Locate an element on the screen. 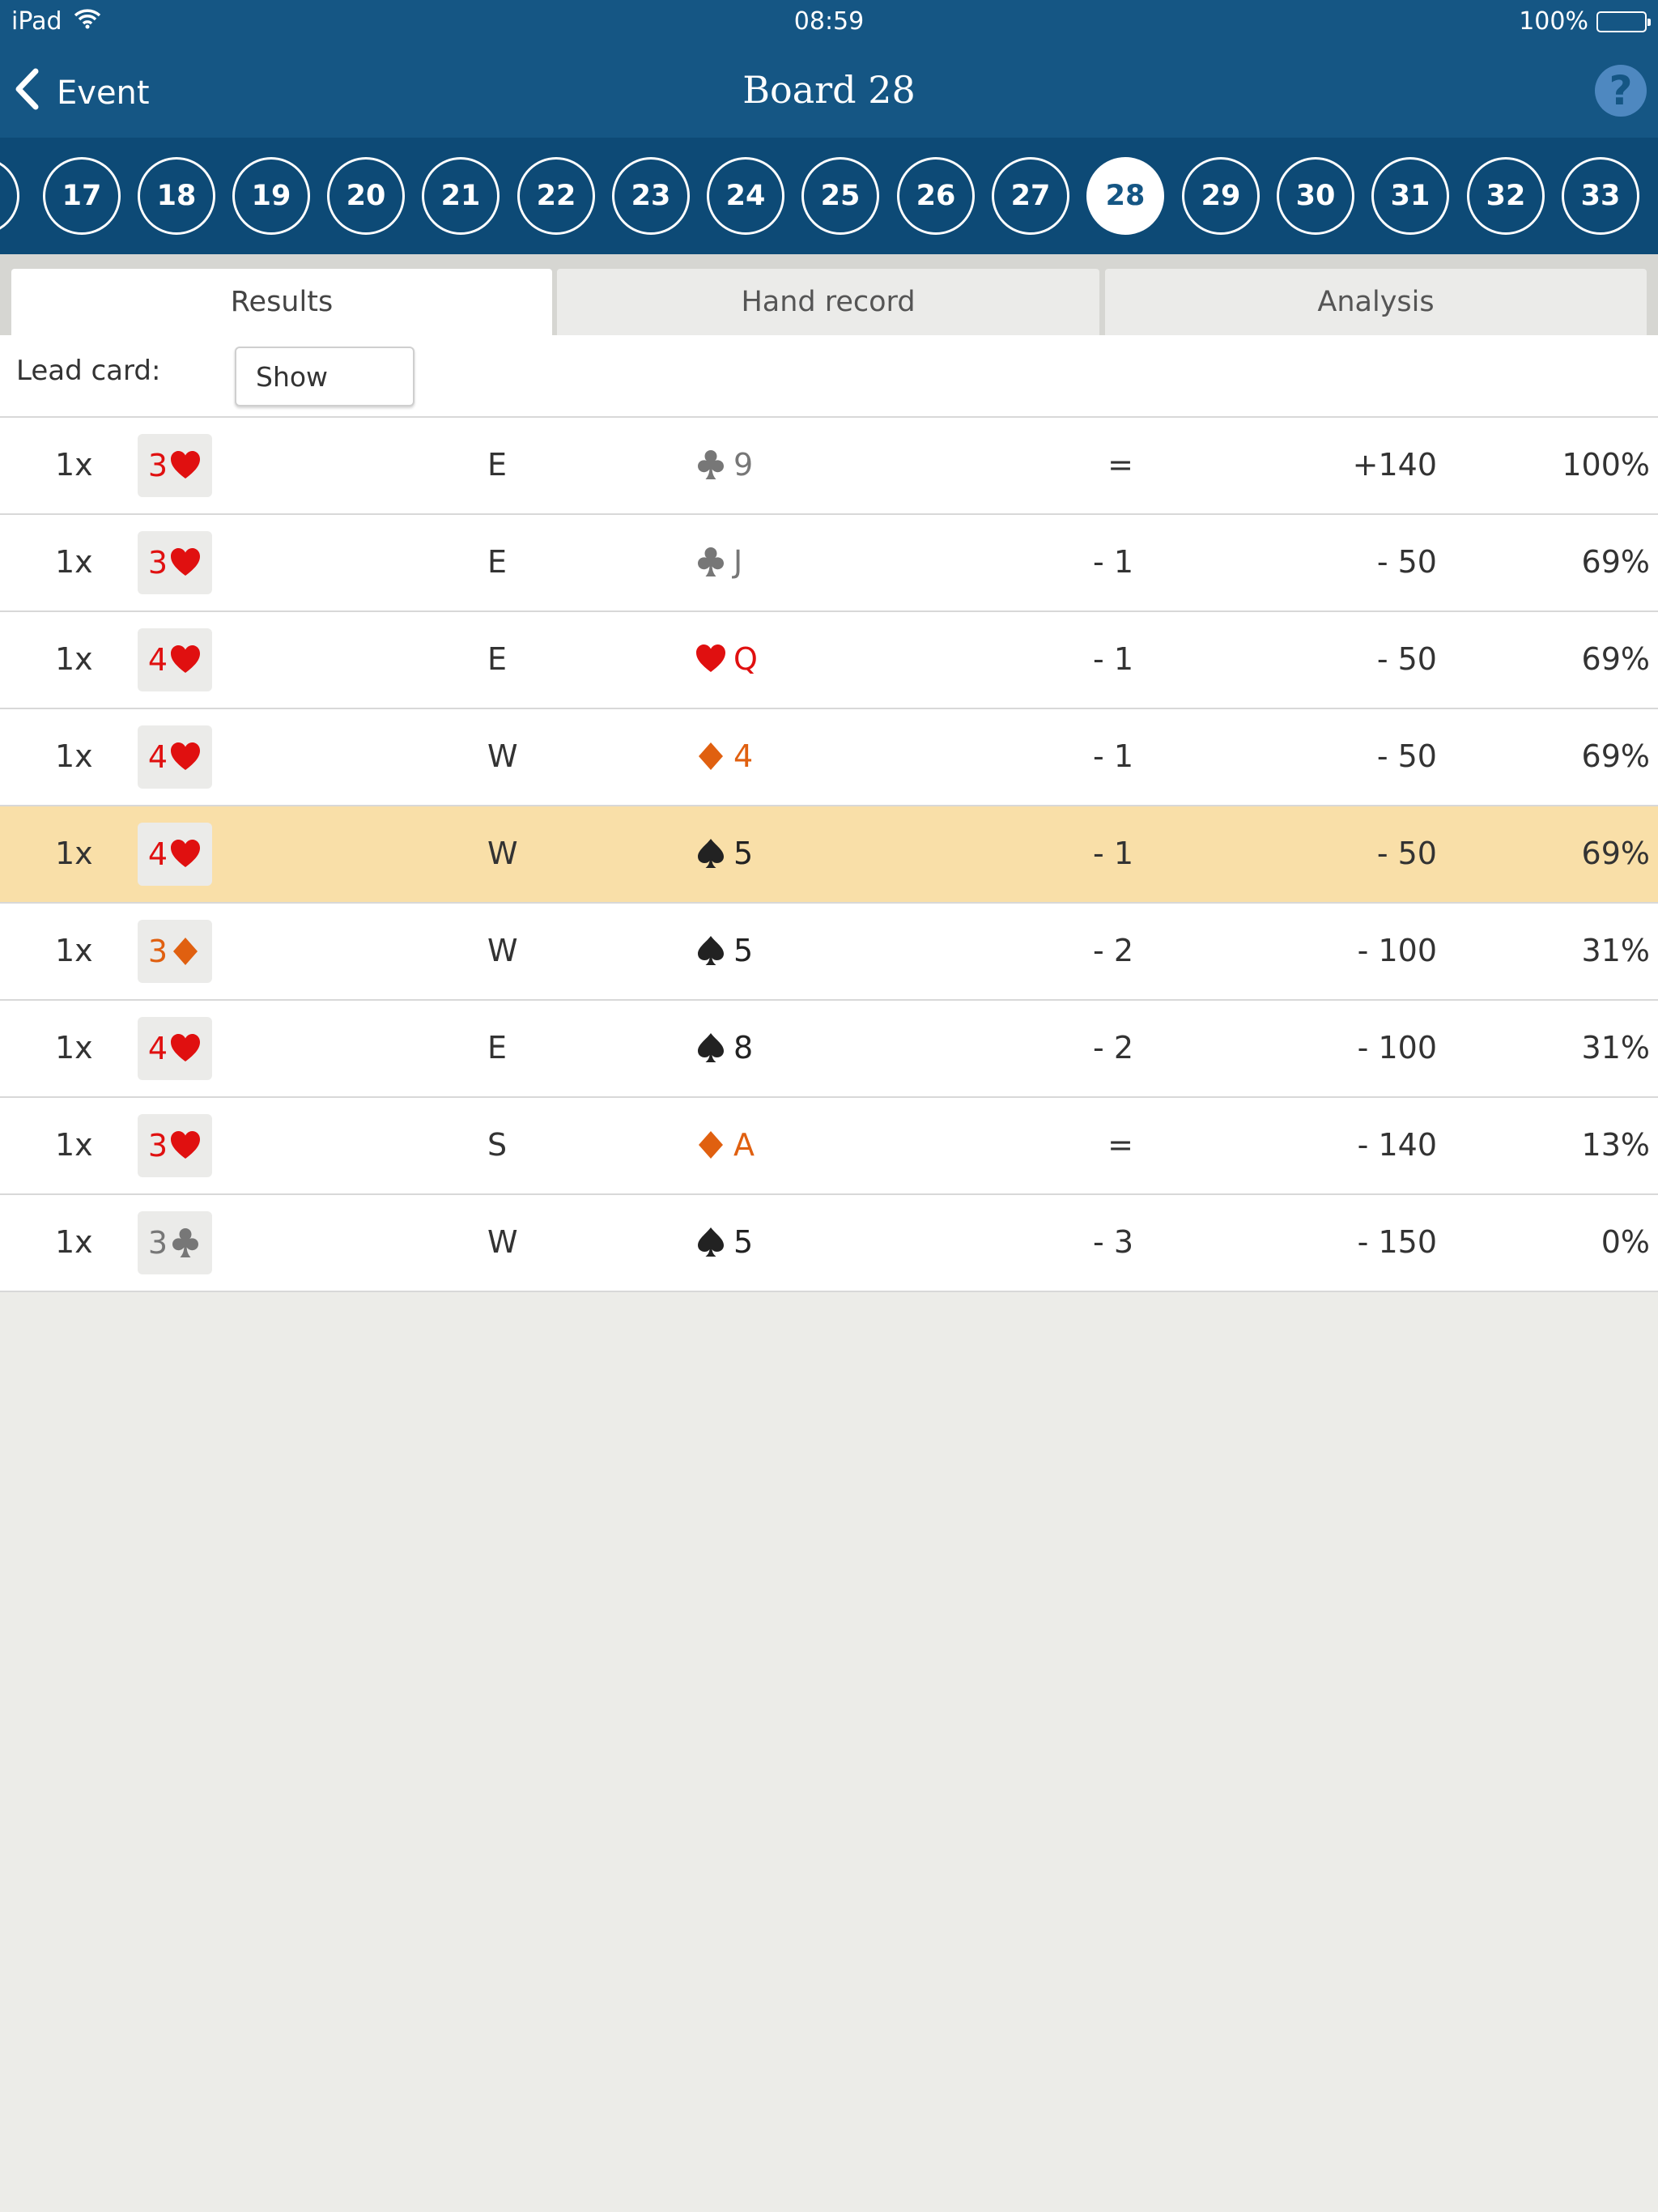  percentage: 0% is located at coordinates (1625, 1242).